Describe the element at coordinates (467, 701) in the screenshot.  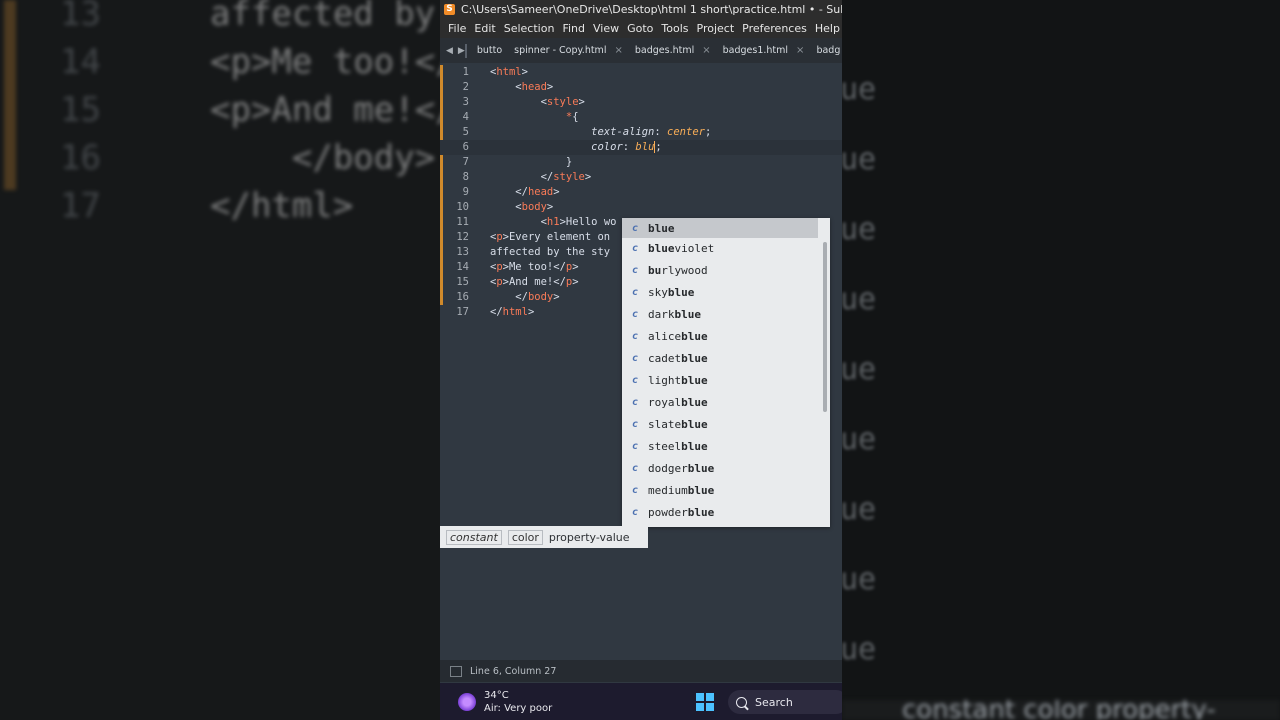
I see `weather-icon` at that location.